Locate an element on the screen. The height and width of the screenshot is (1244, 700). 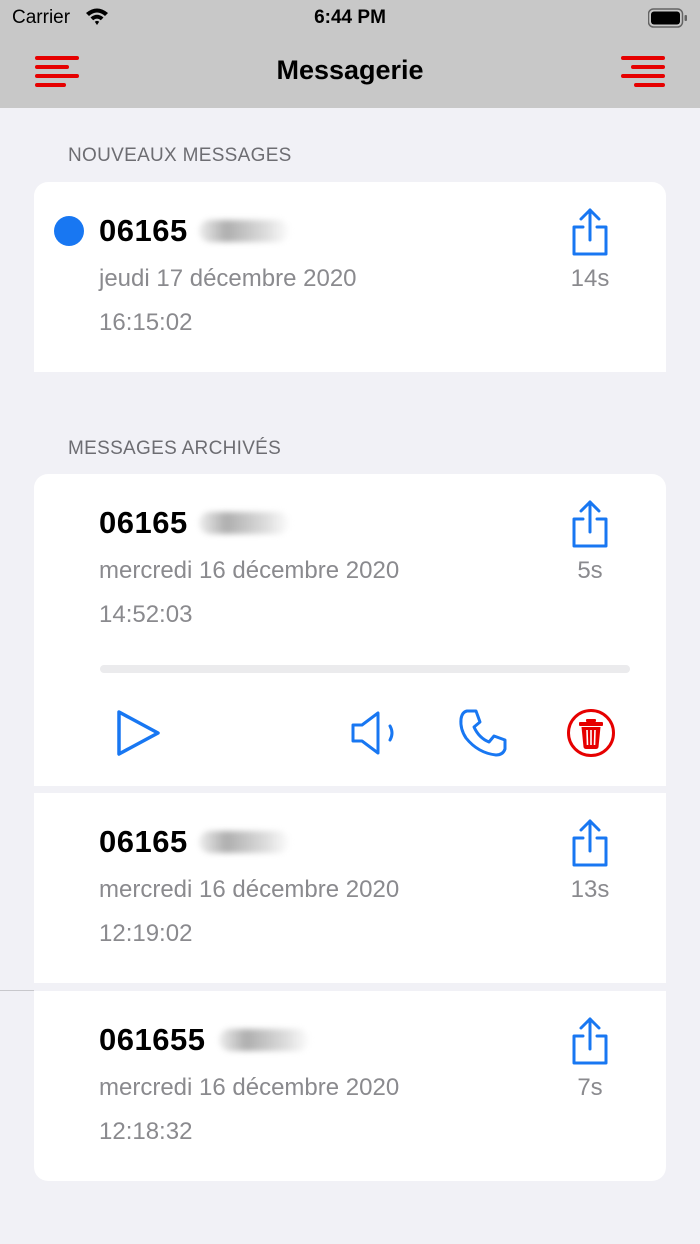
message-duration: 7s is located at coordinates (590, 1087).